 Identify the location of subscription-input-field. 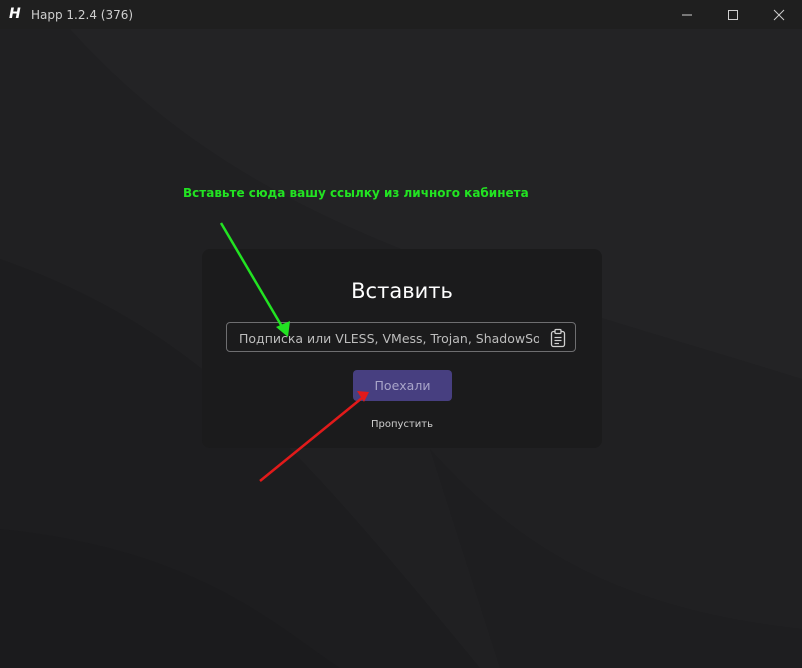
(401, 337).